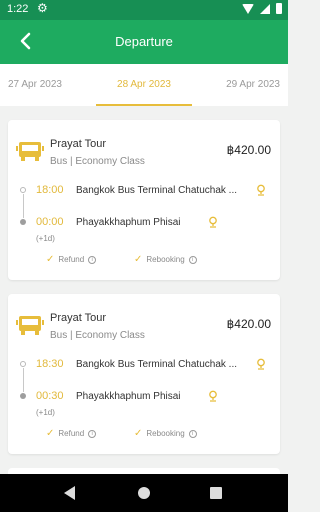 This screenshot has height=512, width=320. What do you see at coordinates (144, 10) in the screenshot?
I see `status-bar: 1:22 ⚙` at bounding box center [144, 10].